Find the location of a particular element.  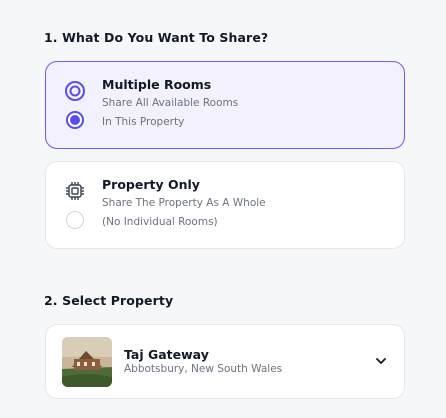

property-select: Taj Gateway Abbotsbury, New South Wales is located at coordinates (225, 361).